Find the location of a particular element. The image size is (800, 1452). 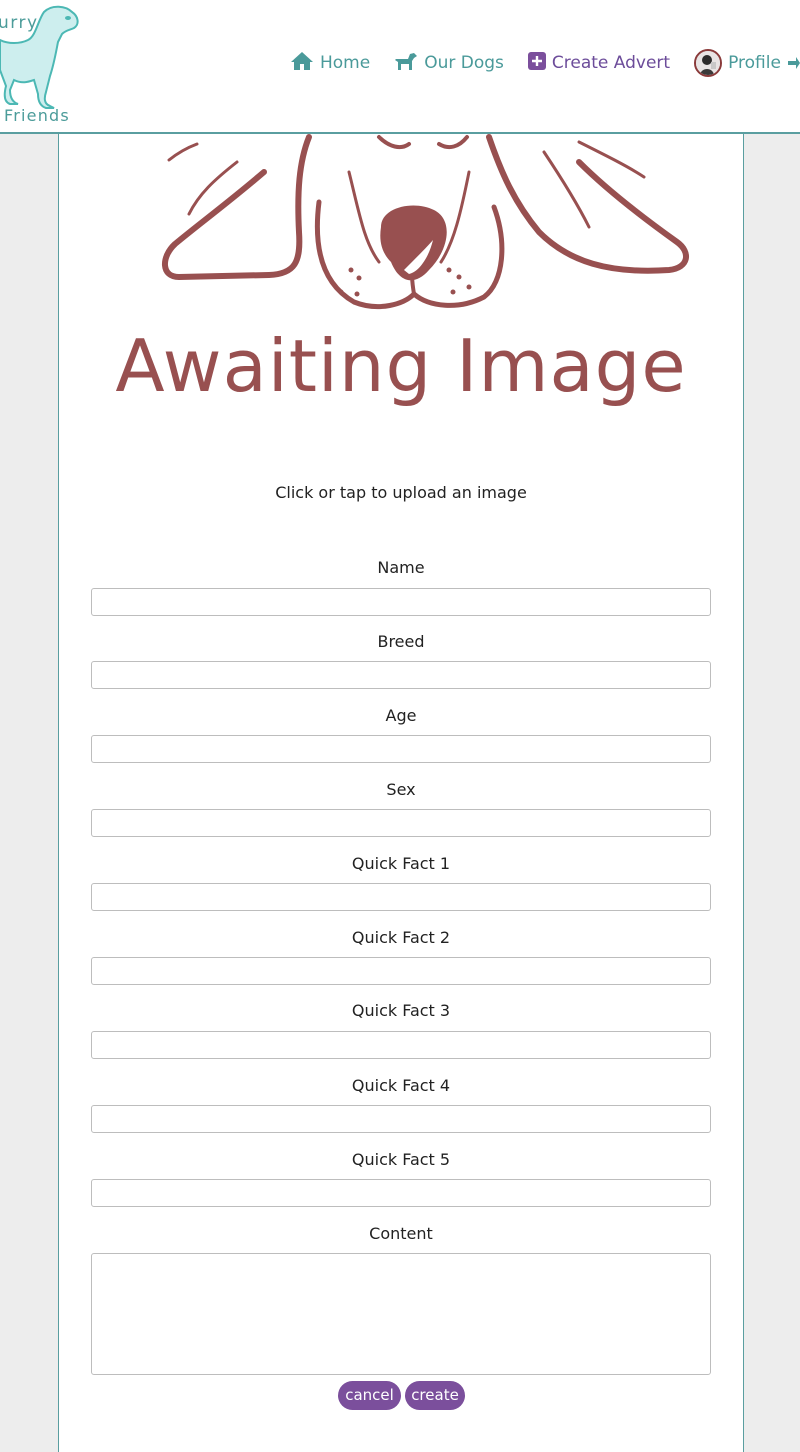

content-textarea is located at coordinates (401, 1314).